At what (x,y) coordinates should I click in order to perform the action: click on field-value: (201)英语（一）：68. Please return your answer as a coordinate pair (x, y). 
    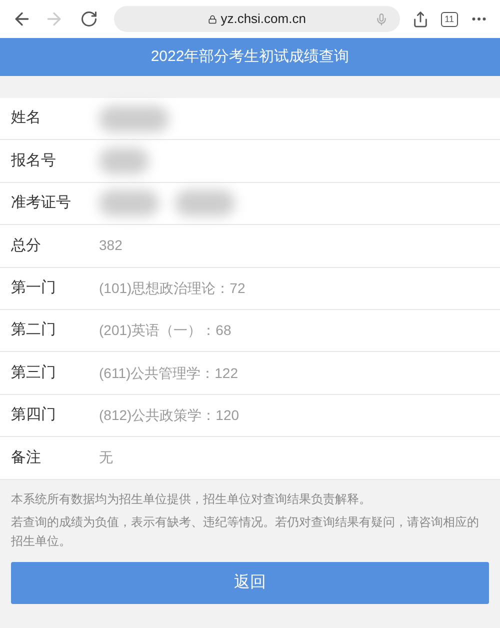
    Looking at the image, I should click on (165, 330).